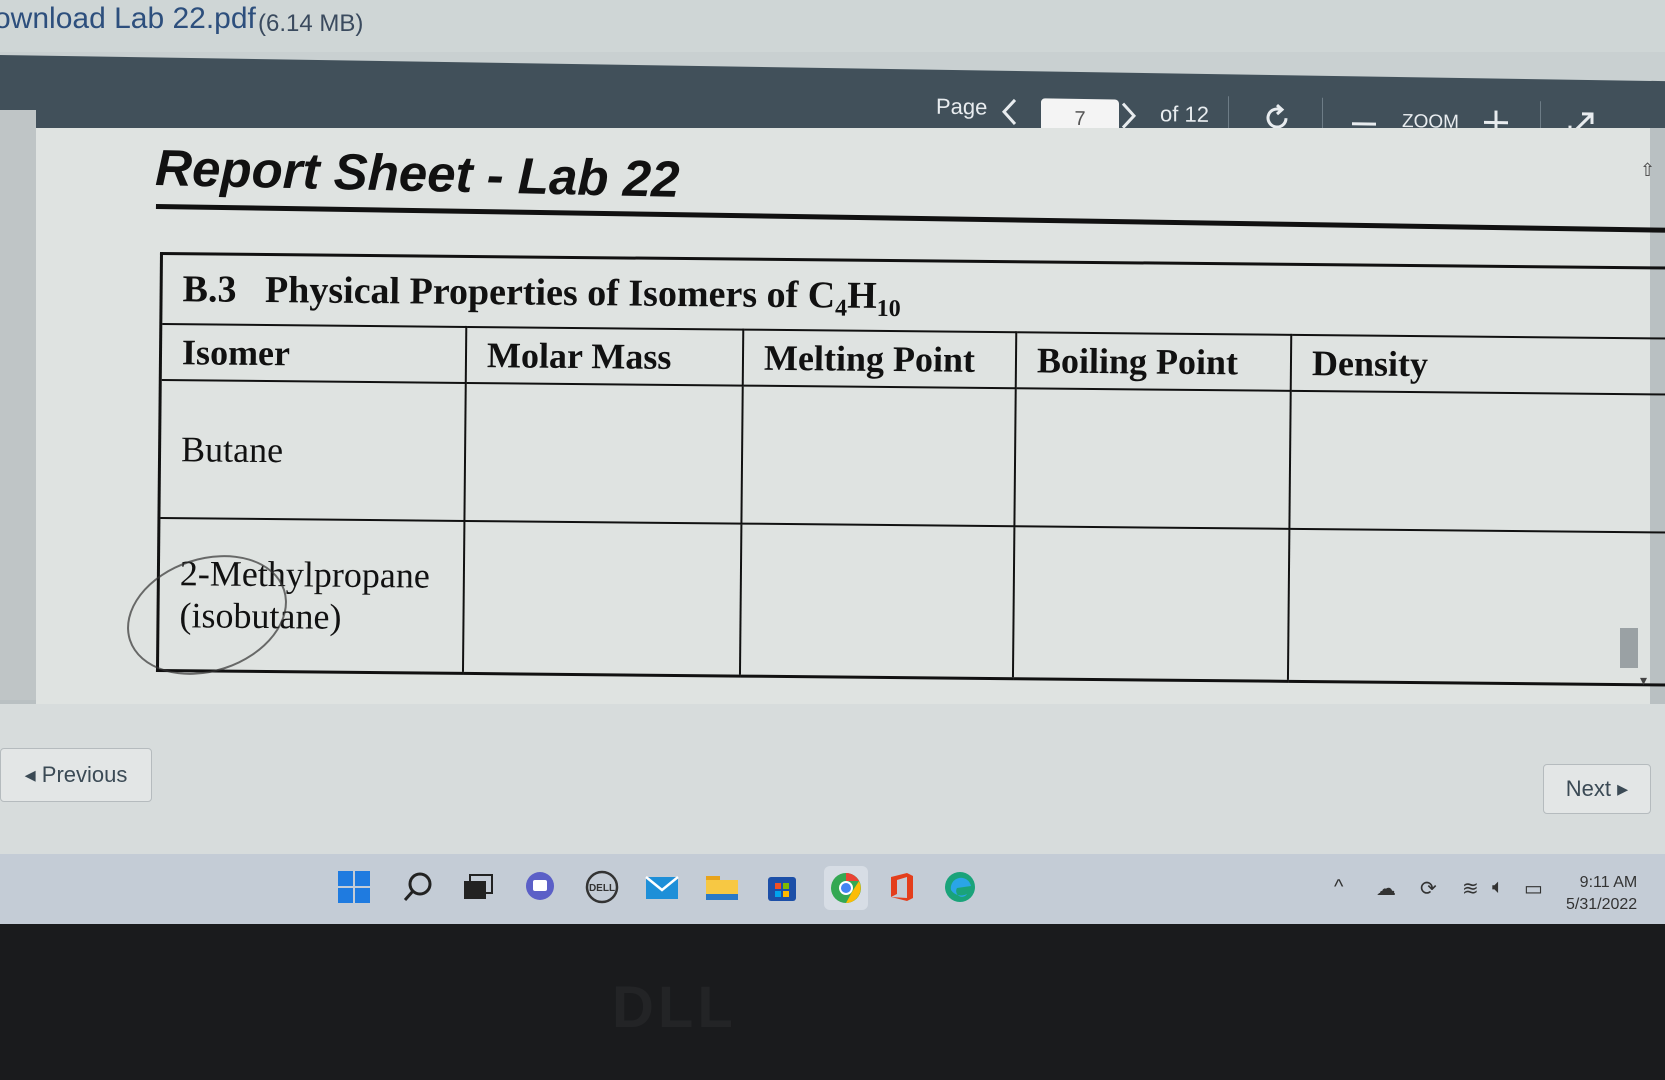 Image resolution: width=1665 pixels, height=1080 pixels. I want to click on header-density: Density, so click(1477, 364).